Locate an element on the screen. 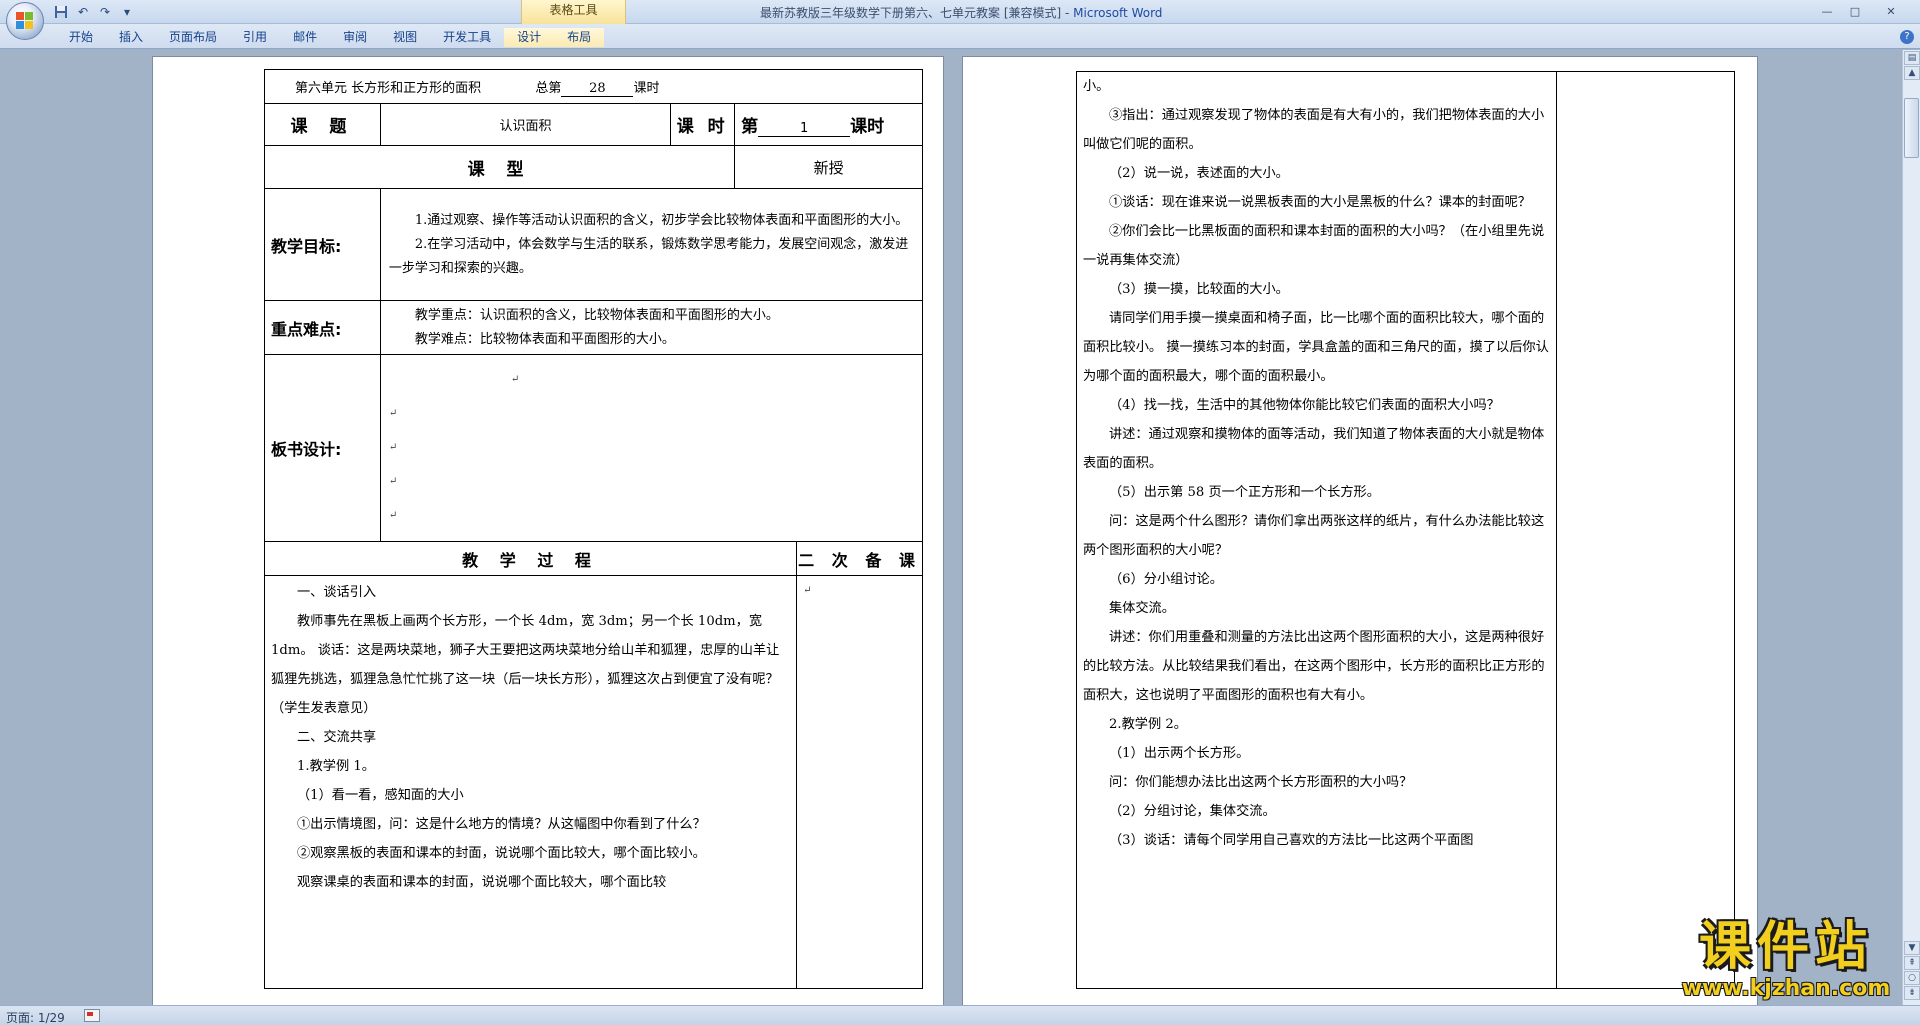  goal-item: 1.通过观察、操作等活动认识面积的含义，初步学会比较物体表面和平面图形的大小。 is located at coordinates (661, 220).